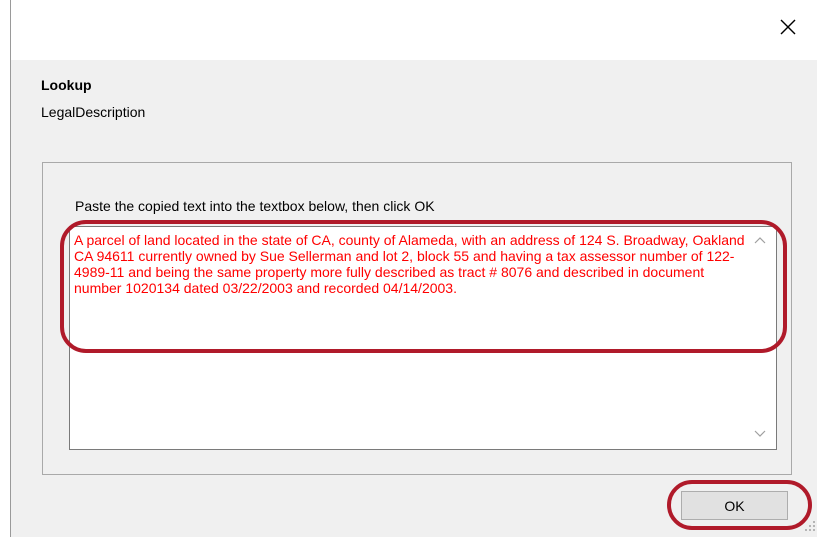  Describe the element at coordinates (760, 433) in the screenshot. I see `chevron-down-icon` at that location.